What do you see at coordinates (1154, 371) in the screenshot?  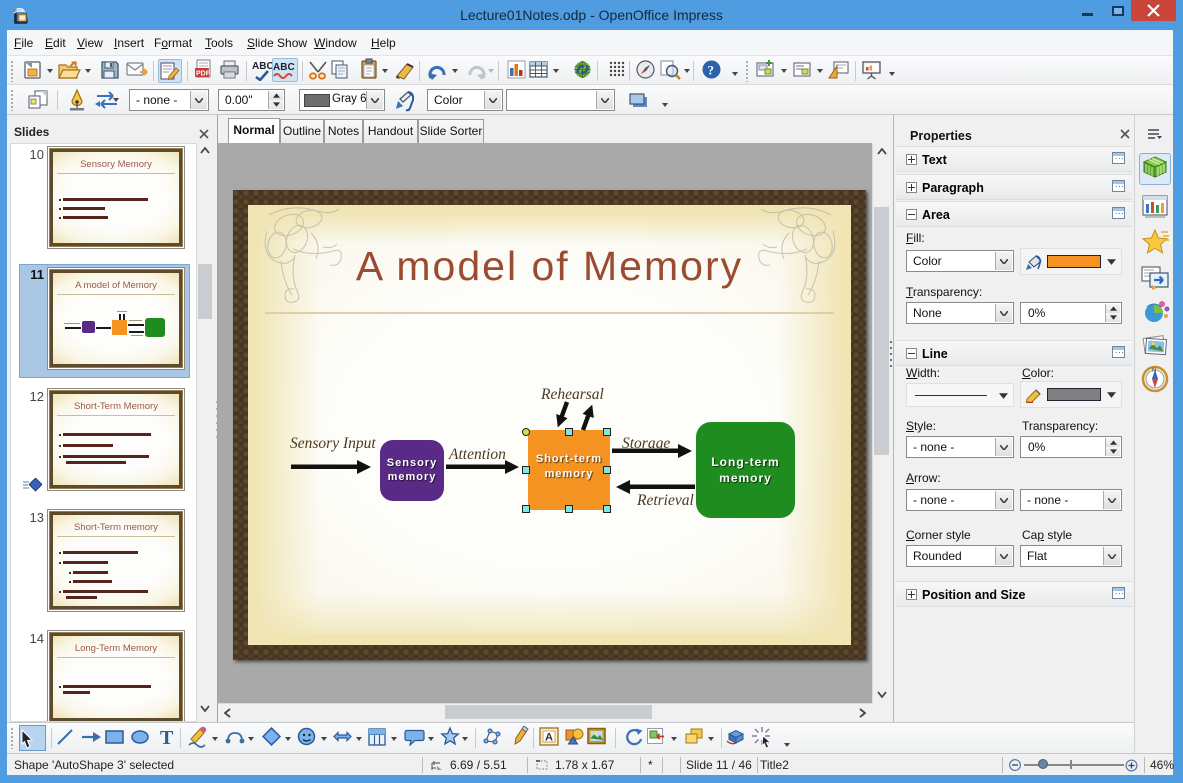 I see `svg-text: N` at bounding box center [1154, 371].